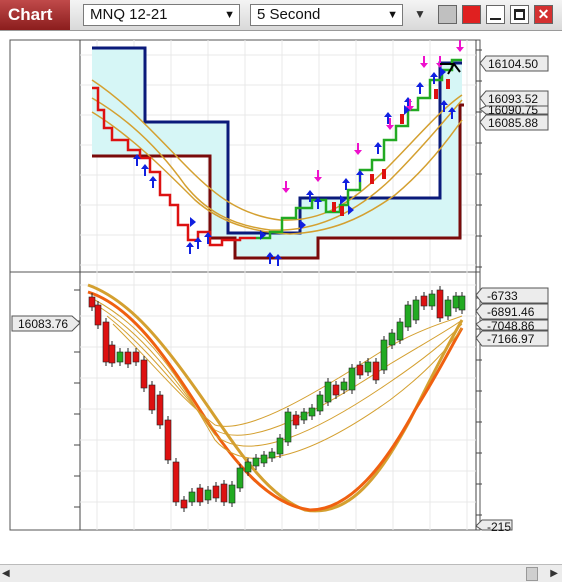 This screenshot has height=582, width=562. I want to click on indicator-tag: -6733, so click(512, 295).